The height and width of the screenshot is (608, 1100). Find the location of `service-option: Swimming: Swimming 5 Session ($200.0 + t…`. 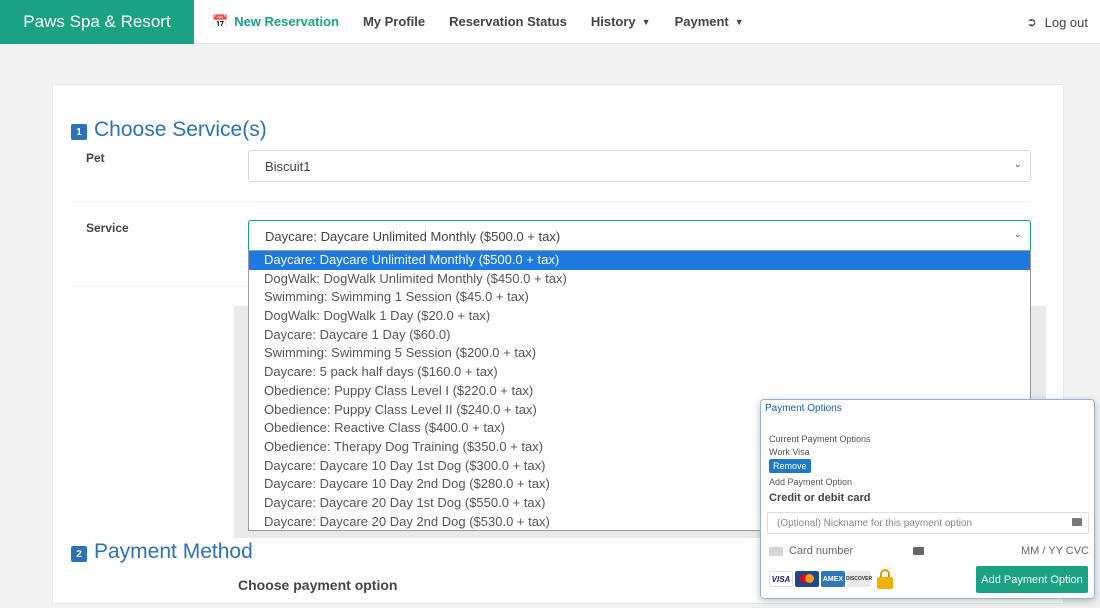

service-option: Swimming: Swimming 5 Session ($200.0 + t… is located at coordinates (639, 353).